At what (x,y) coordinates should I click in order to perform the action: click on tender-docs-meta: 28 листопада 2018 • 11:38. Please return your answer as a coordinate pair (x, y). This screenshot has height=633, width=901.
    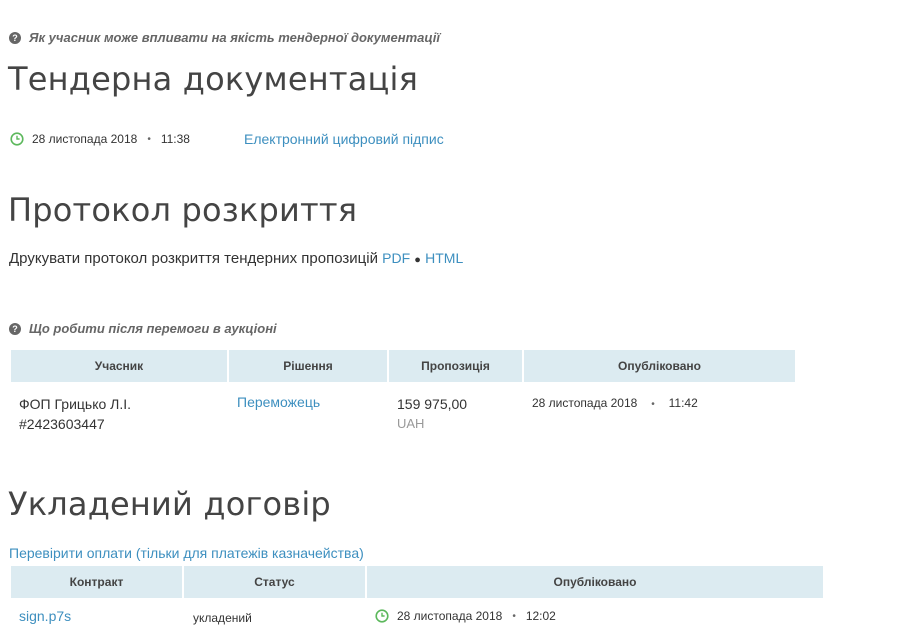
    Looking at the image, I should click on (100, 139).